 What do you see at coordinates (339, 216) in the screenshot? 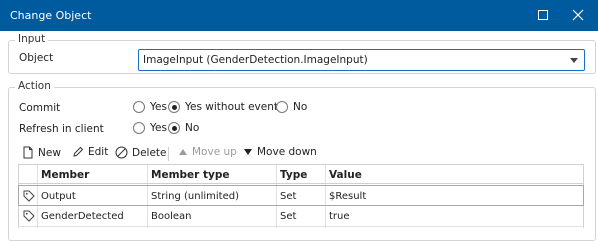
I see `cell-value: true` at bounding box center [339, 216].